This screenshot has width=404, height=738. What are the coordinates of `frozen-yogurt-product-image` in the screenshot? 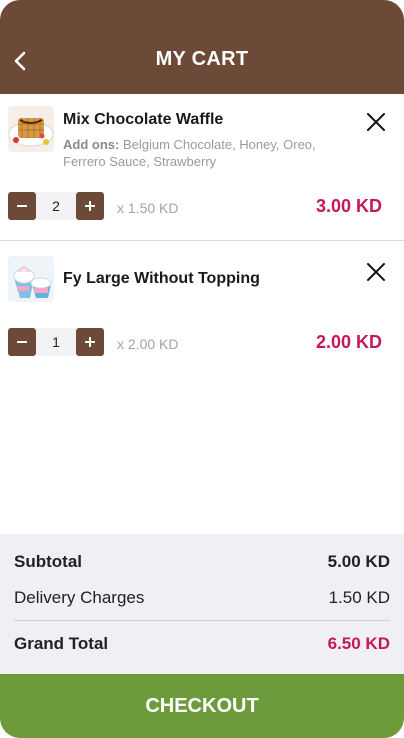 It's located at (31, 279).